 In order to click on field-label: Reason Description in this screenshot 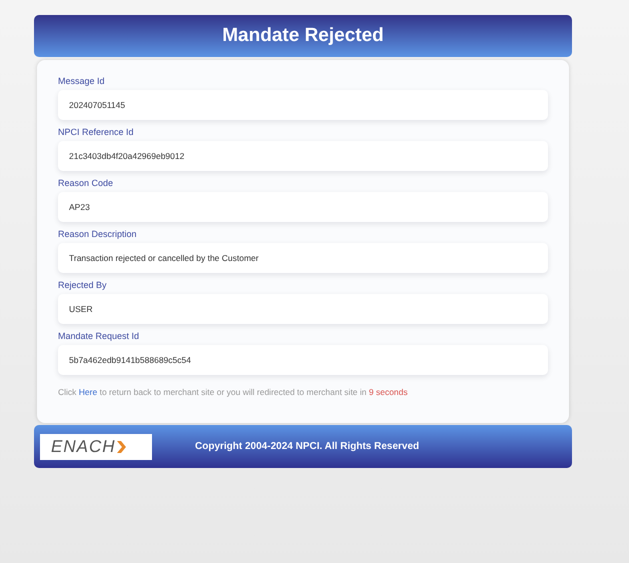, I will do `click(98, 234)`.